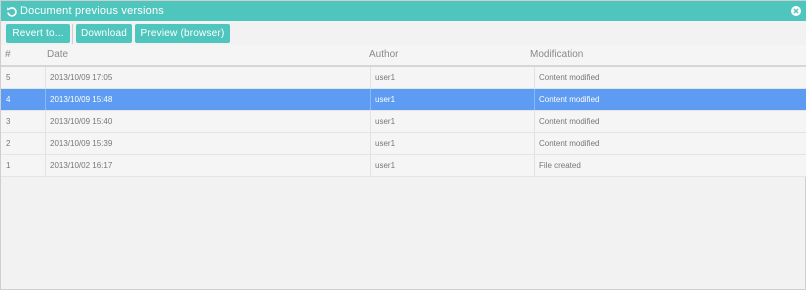  Describe the element at coordinates (403, 33) in the screenshot. I see `toolbar: Revert to... Download Preview (browser)` at that location.